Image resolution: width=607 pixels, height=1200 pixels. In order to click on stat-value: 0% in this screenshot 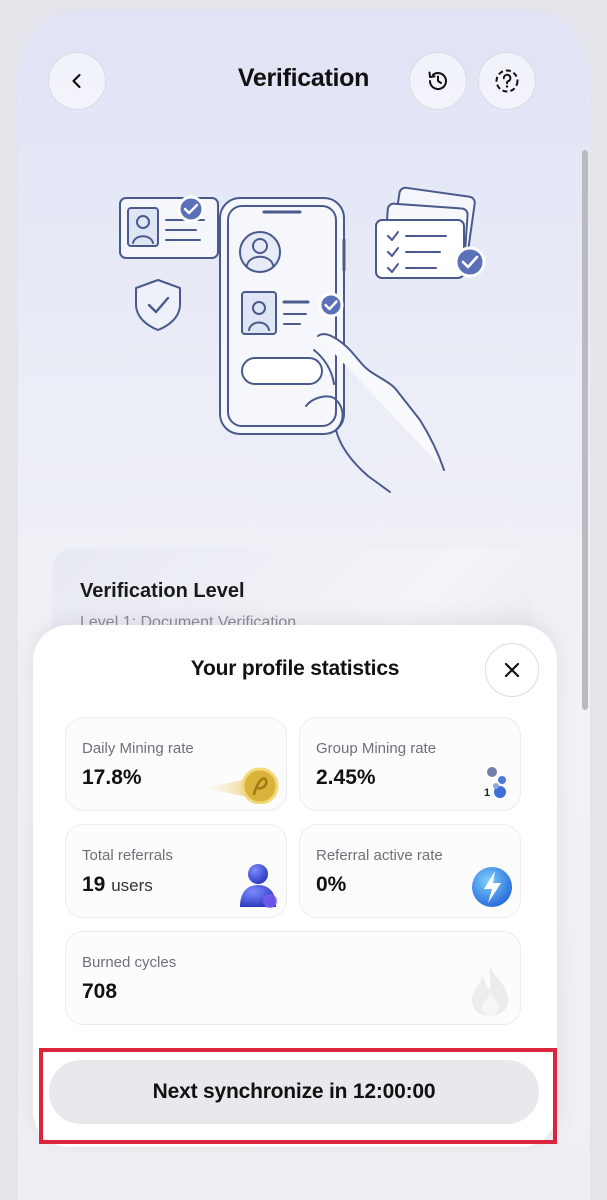, I will do `click(331, 884)`.